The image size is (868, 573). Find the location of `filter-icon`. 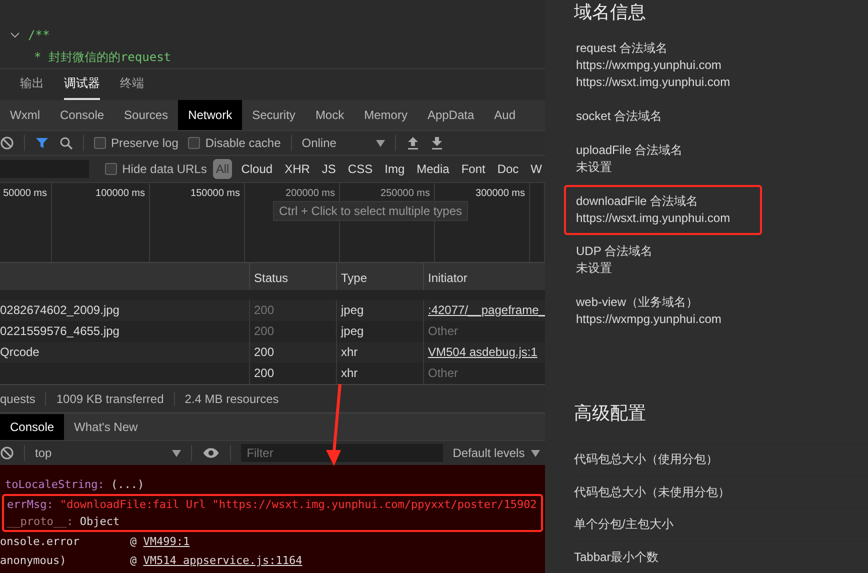

filter-icon is located at coordinates (42, 143).